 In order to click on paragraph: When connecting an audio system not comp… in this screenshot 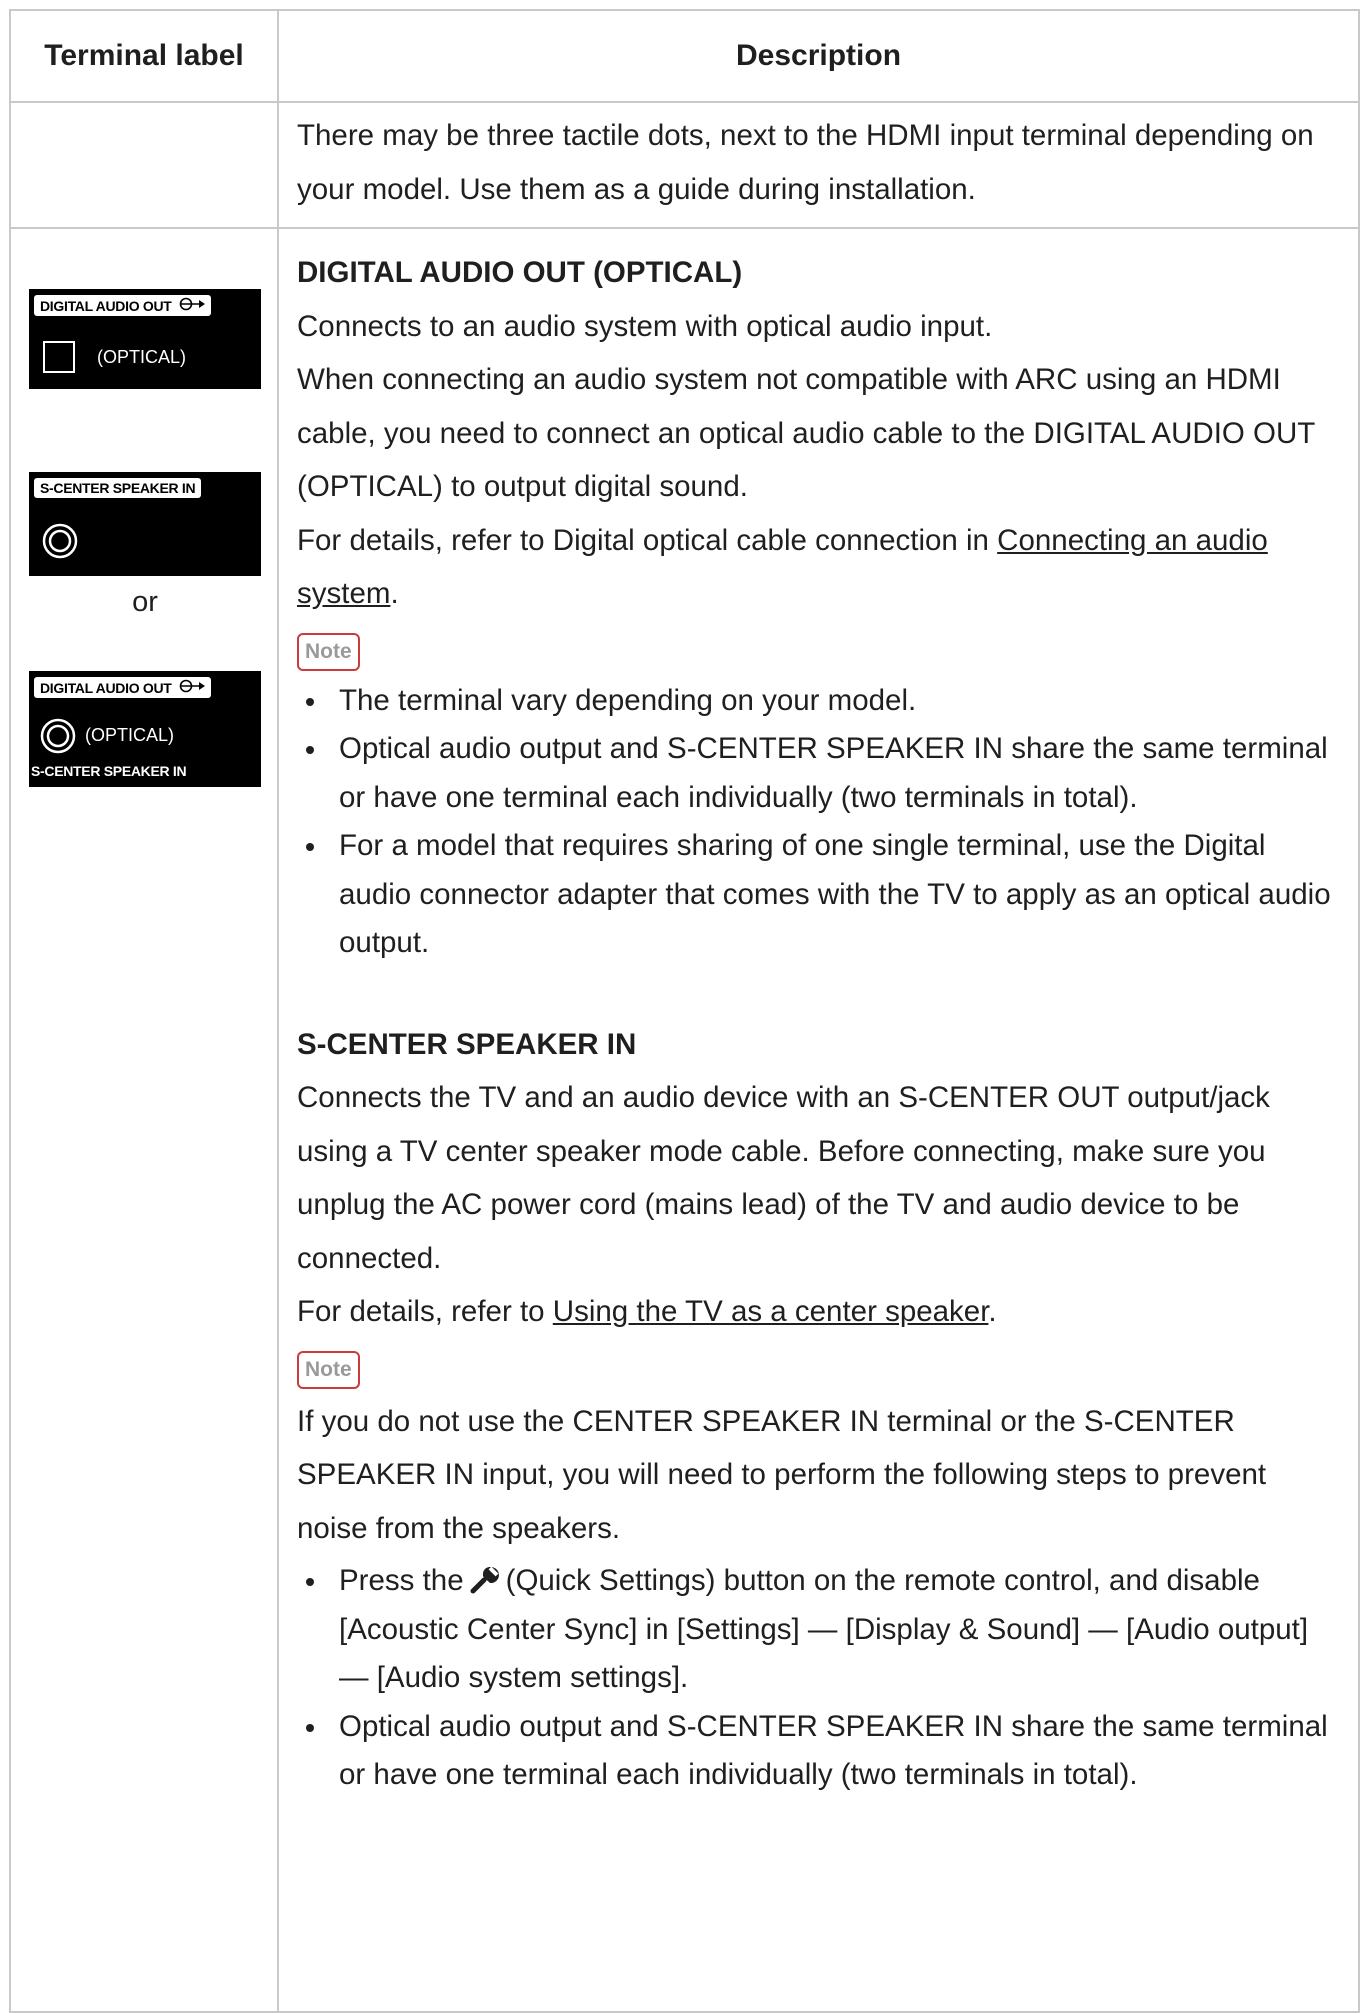, I will do `click(806, 433)`.